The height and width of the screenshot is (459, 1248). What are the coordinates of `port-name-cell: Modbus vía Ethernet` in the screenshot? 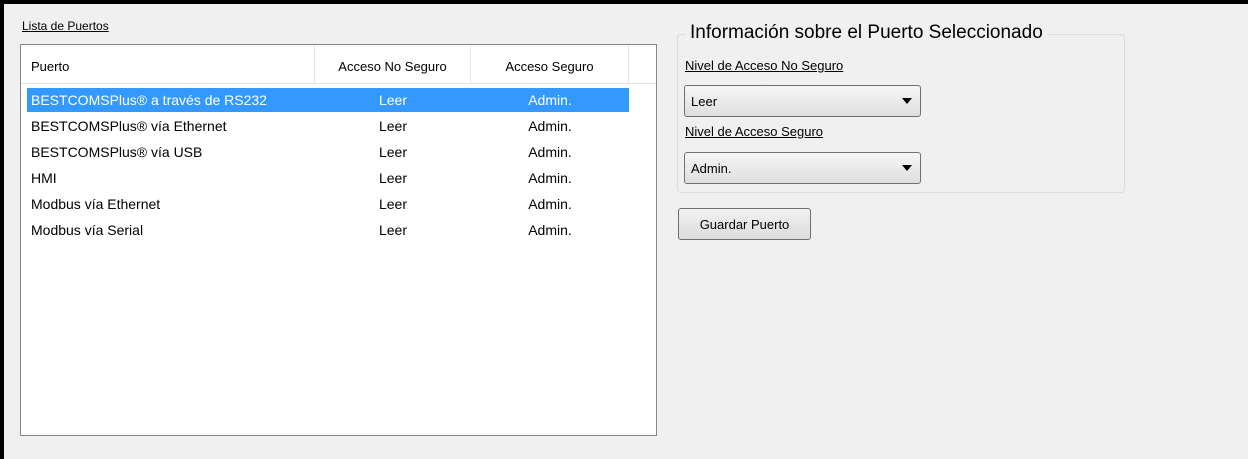 It's located at (96, 204).